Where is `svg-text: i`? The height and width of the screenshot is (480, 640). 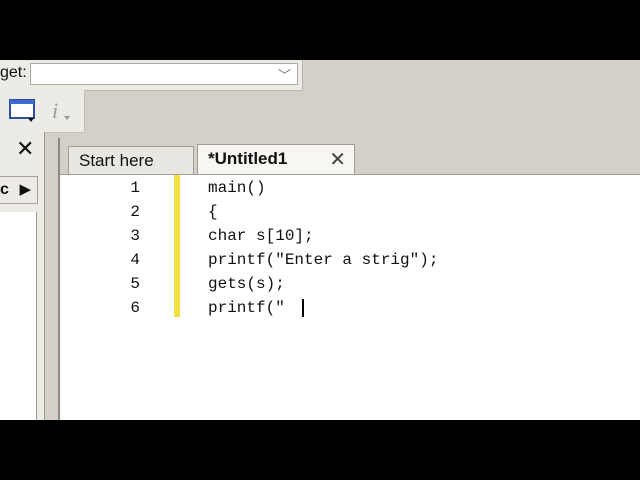 svg-text: i is located at coordinates (55, 110).